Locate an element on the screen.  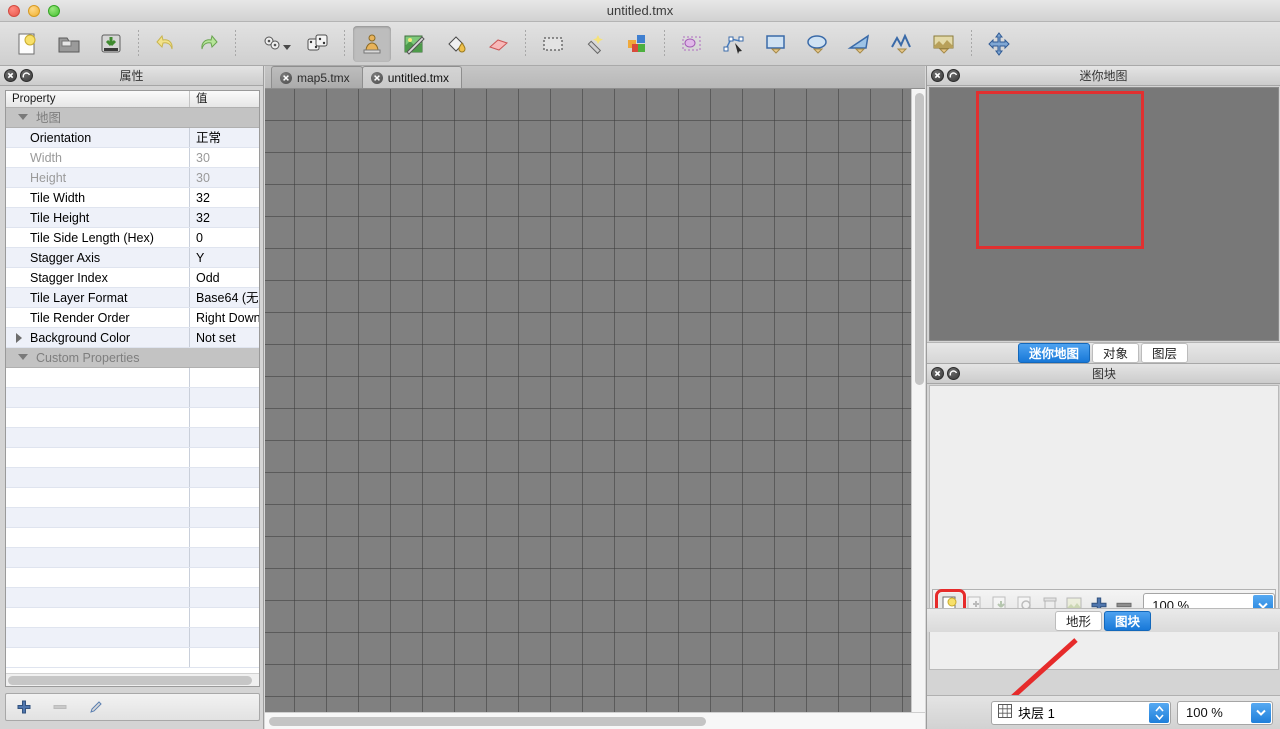
property-row-stagger-axis: Stagger Axis Y is located at coordinates (132, 258).